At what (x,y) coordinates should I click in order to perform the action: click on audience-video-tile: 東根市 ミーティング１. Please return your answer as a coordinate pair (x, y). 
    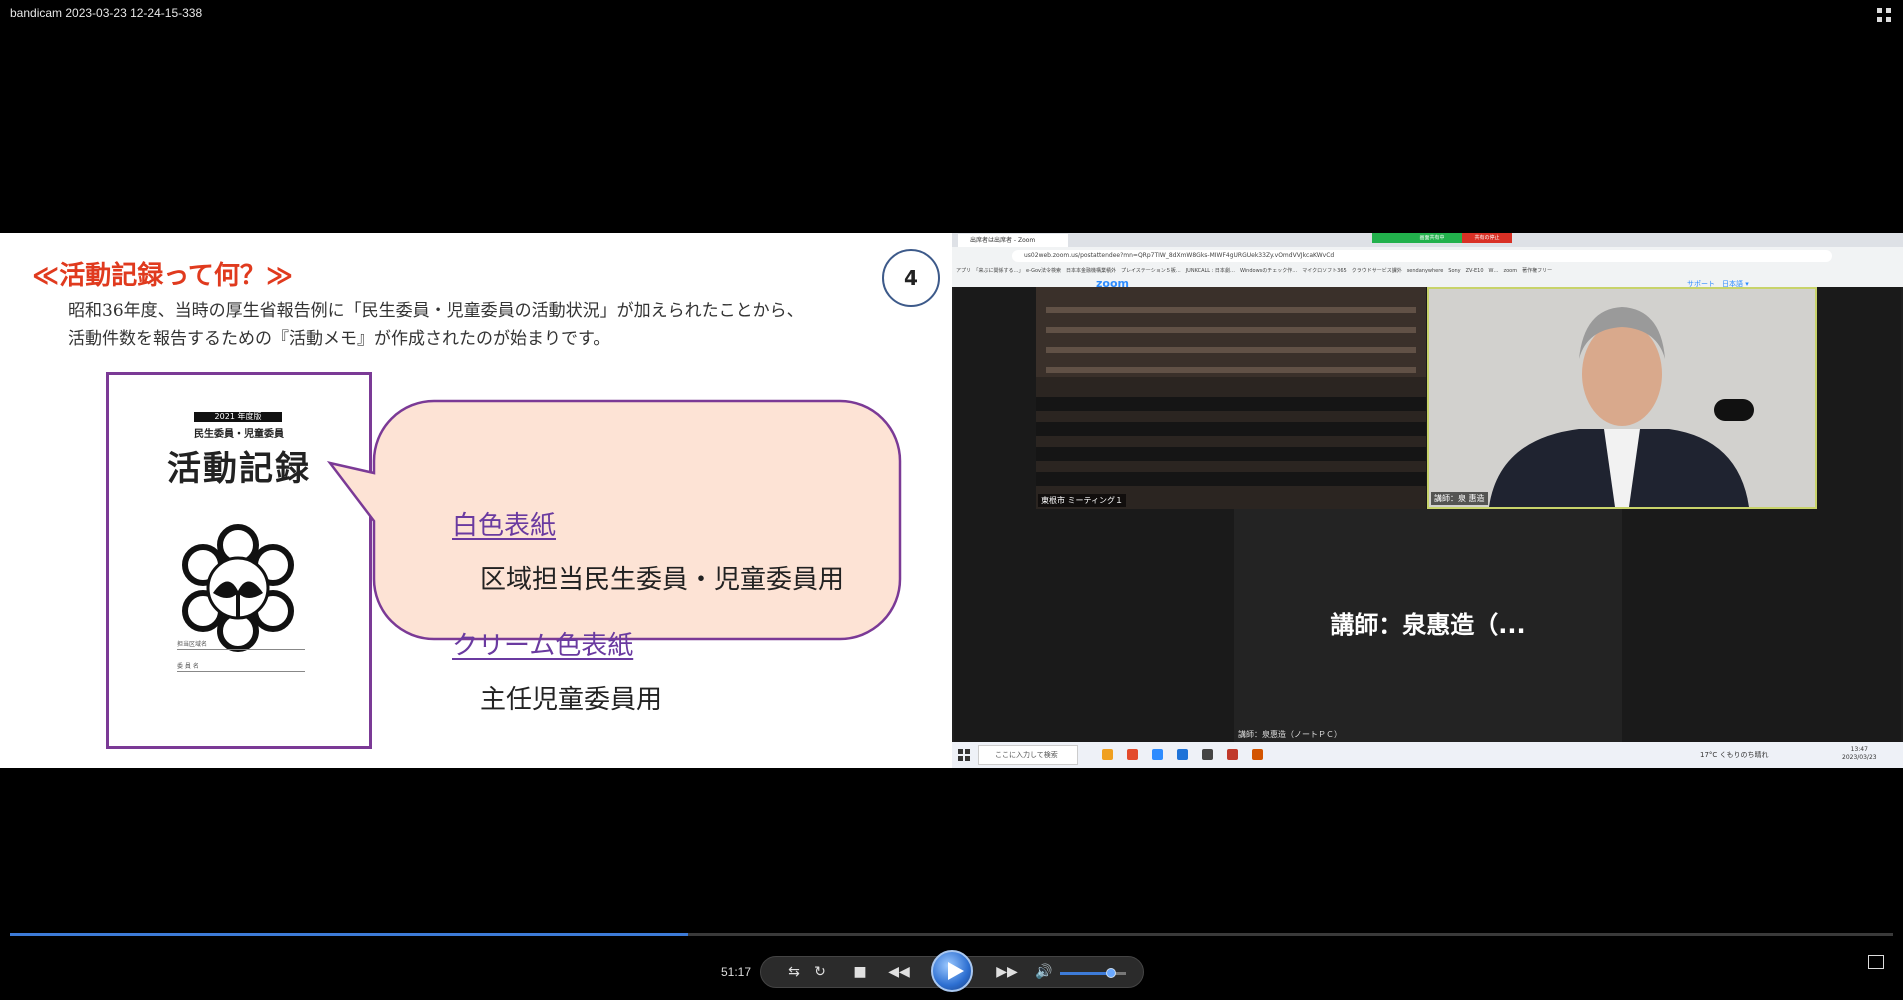
    Looking at the image, I should click on (1231, 398).